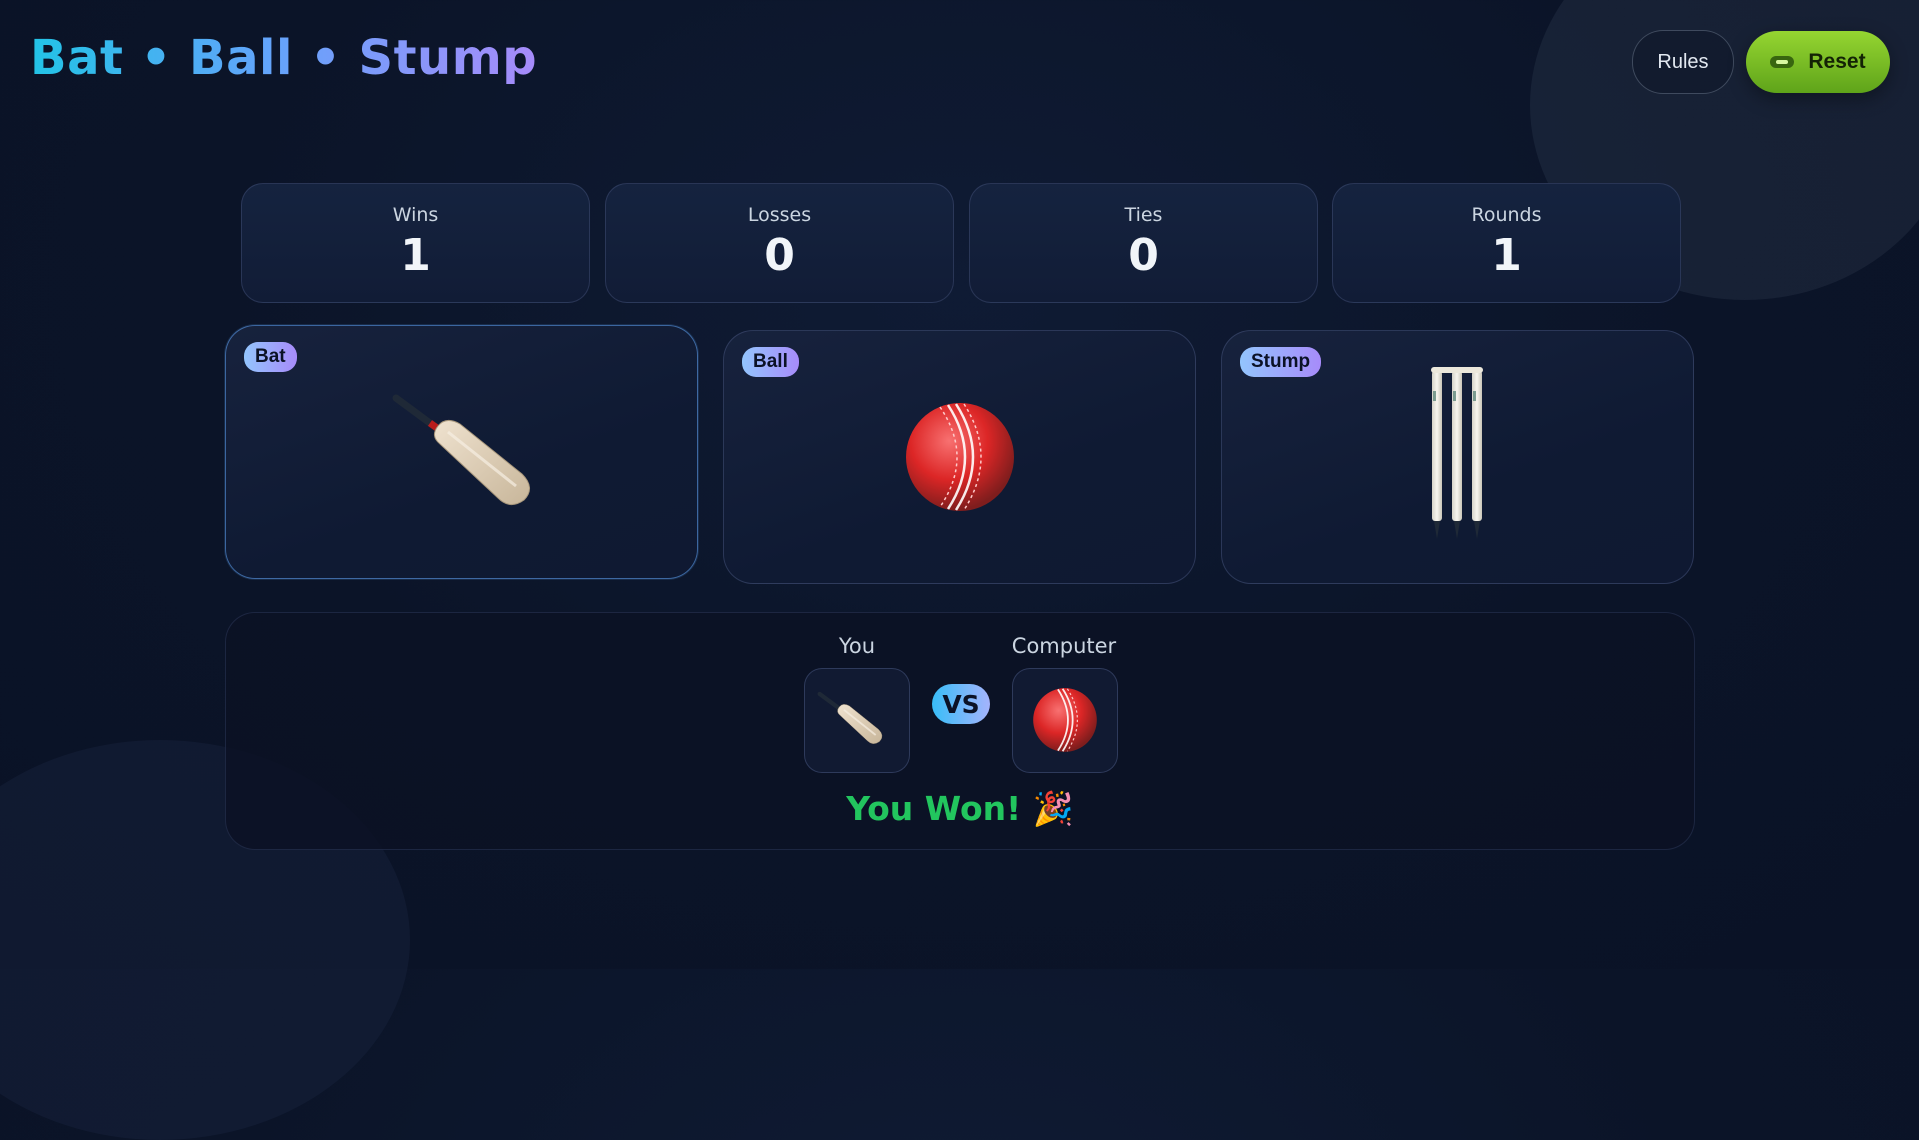 This screenshot has width=1919, height=1140. What do you see at coordinates (770, 362) in the screenshot?
I see `choice-label-ball: Ball` at bounding box center [770, 362].